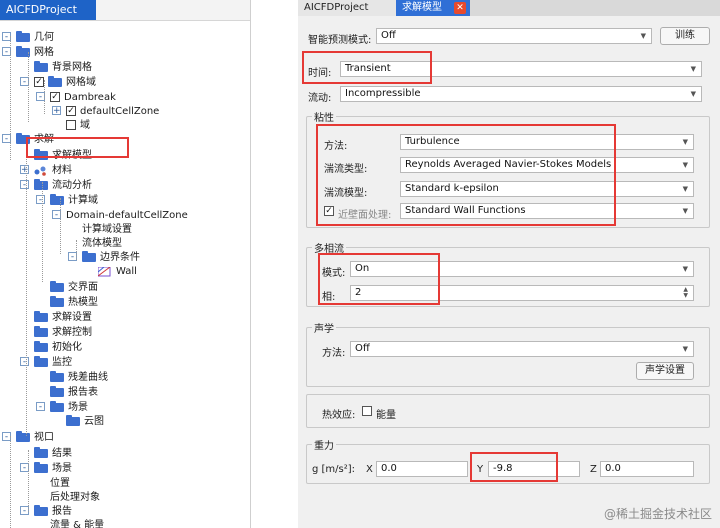 This screenshot has width=720, height=528. What do you see at coordinates (125, 37) in the screenshot?
I see `tree-item: - 几何` at bounding box center [125, 37].